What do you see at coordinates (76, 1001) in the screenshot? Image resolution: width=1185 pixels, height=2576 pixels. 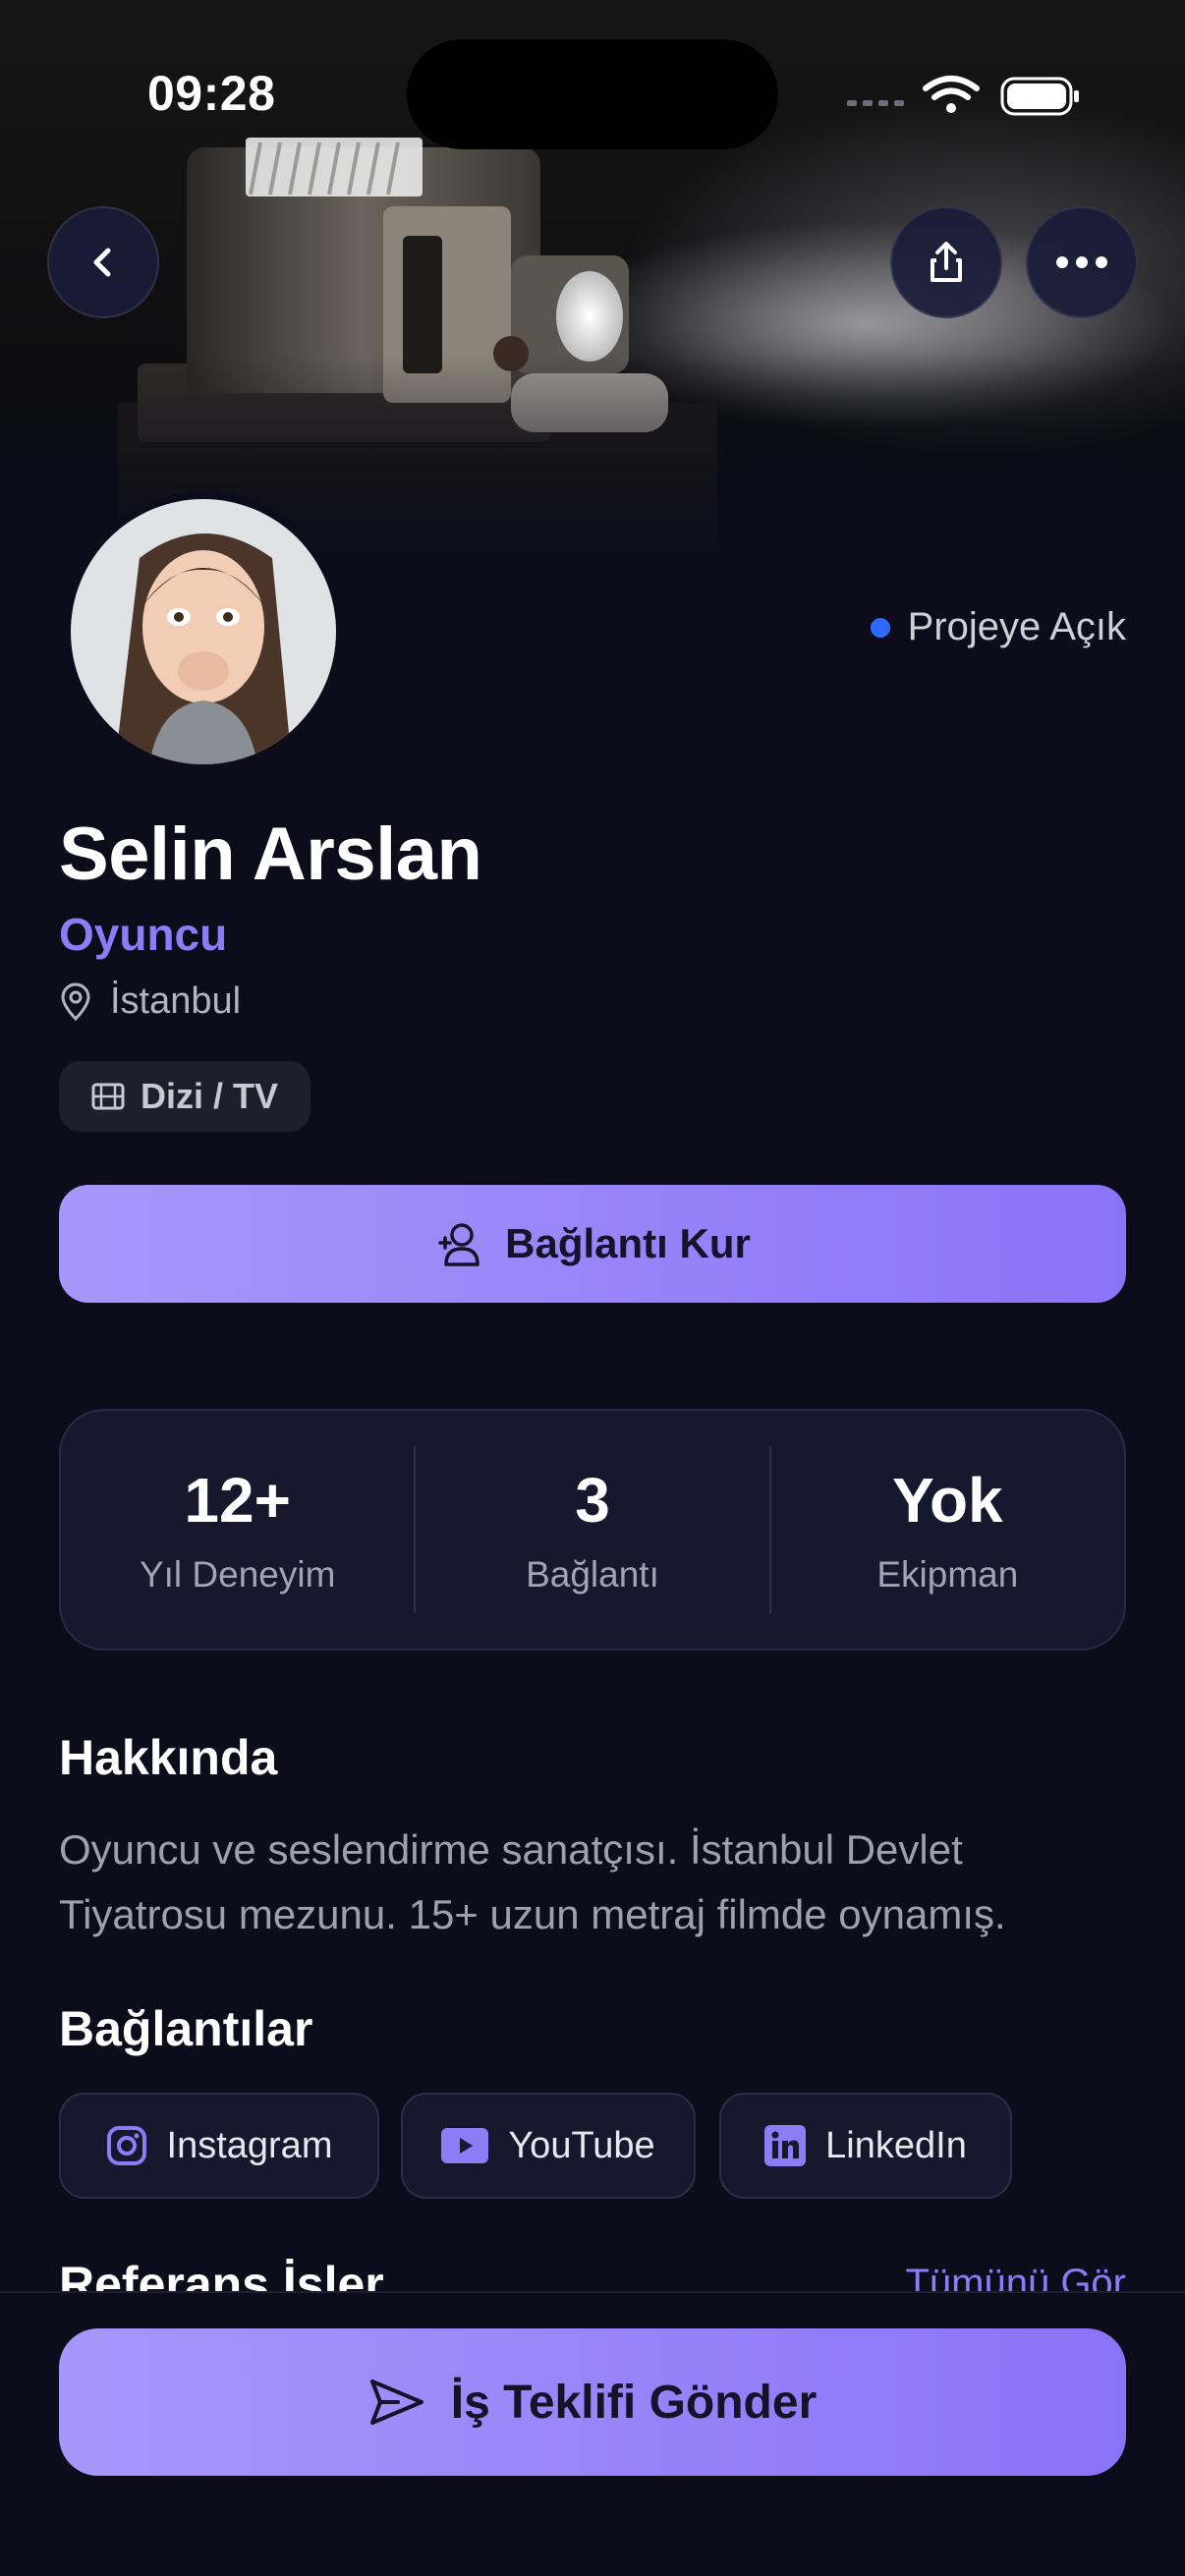 I see `location-pin-icon` at bounding box center [76, 1001].